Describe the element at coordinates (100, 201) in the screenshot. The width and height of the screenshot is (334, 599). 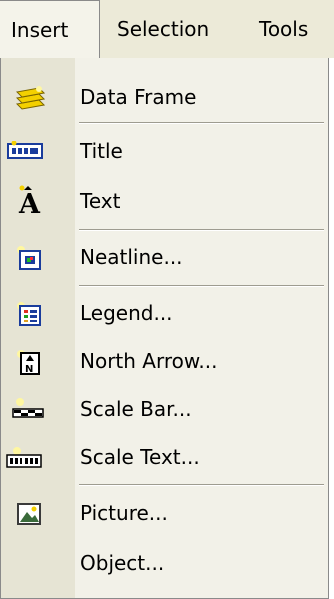
I see `menu-item-label: Text` at that location.